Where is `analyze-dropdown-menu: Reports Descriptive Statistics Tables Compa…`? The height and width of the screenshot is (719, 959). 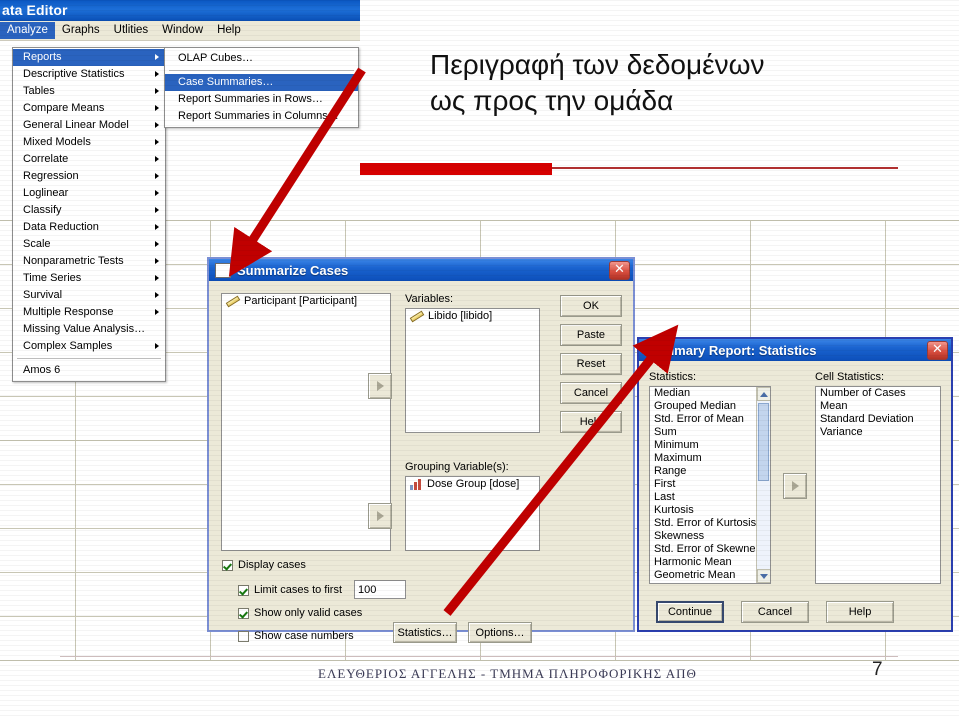
analyze-dropdown-menu: Reports Descriptive Statistics Tables Compa… is located at coordinates (89, 214).